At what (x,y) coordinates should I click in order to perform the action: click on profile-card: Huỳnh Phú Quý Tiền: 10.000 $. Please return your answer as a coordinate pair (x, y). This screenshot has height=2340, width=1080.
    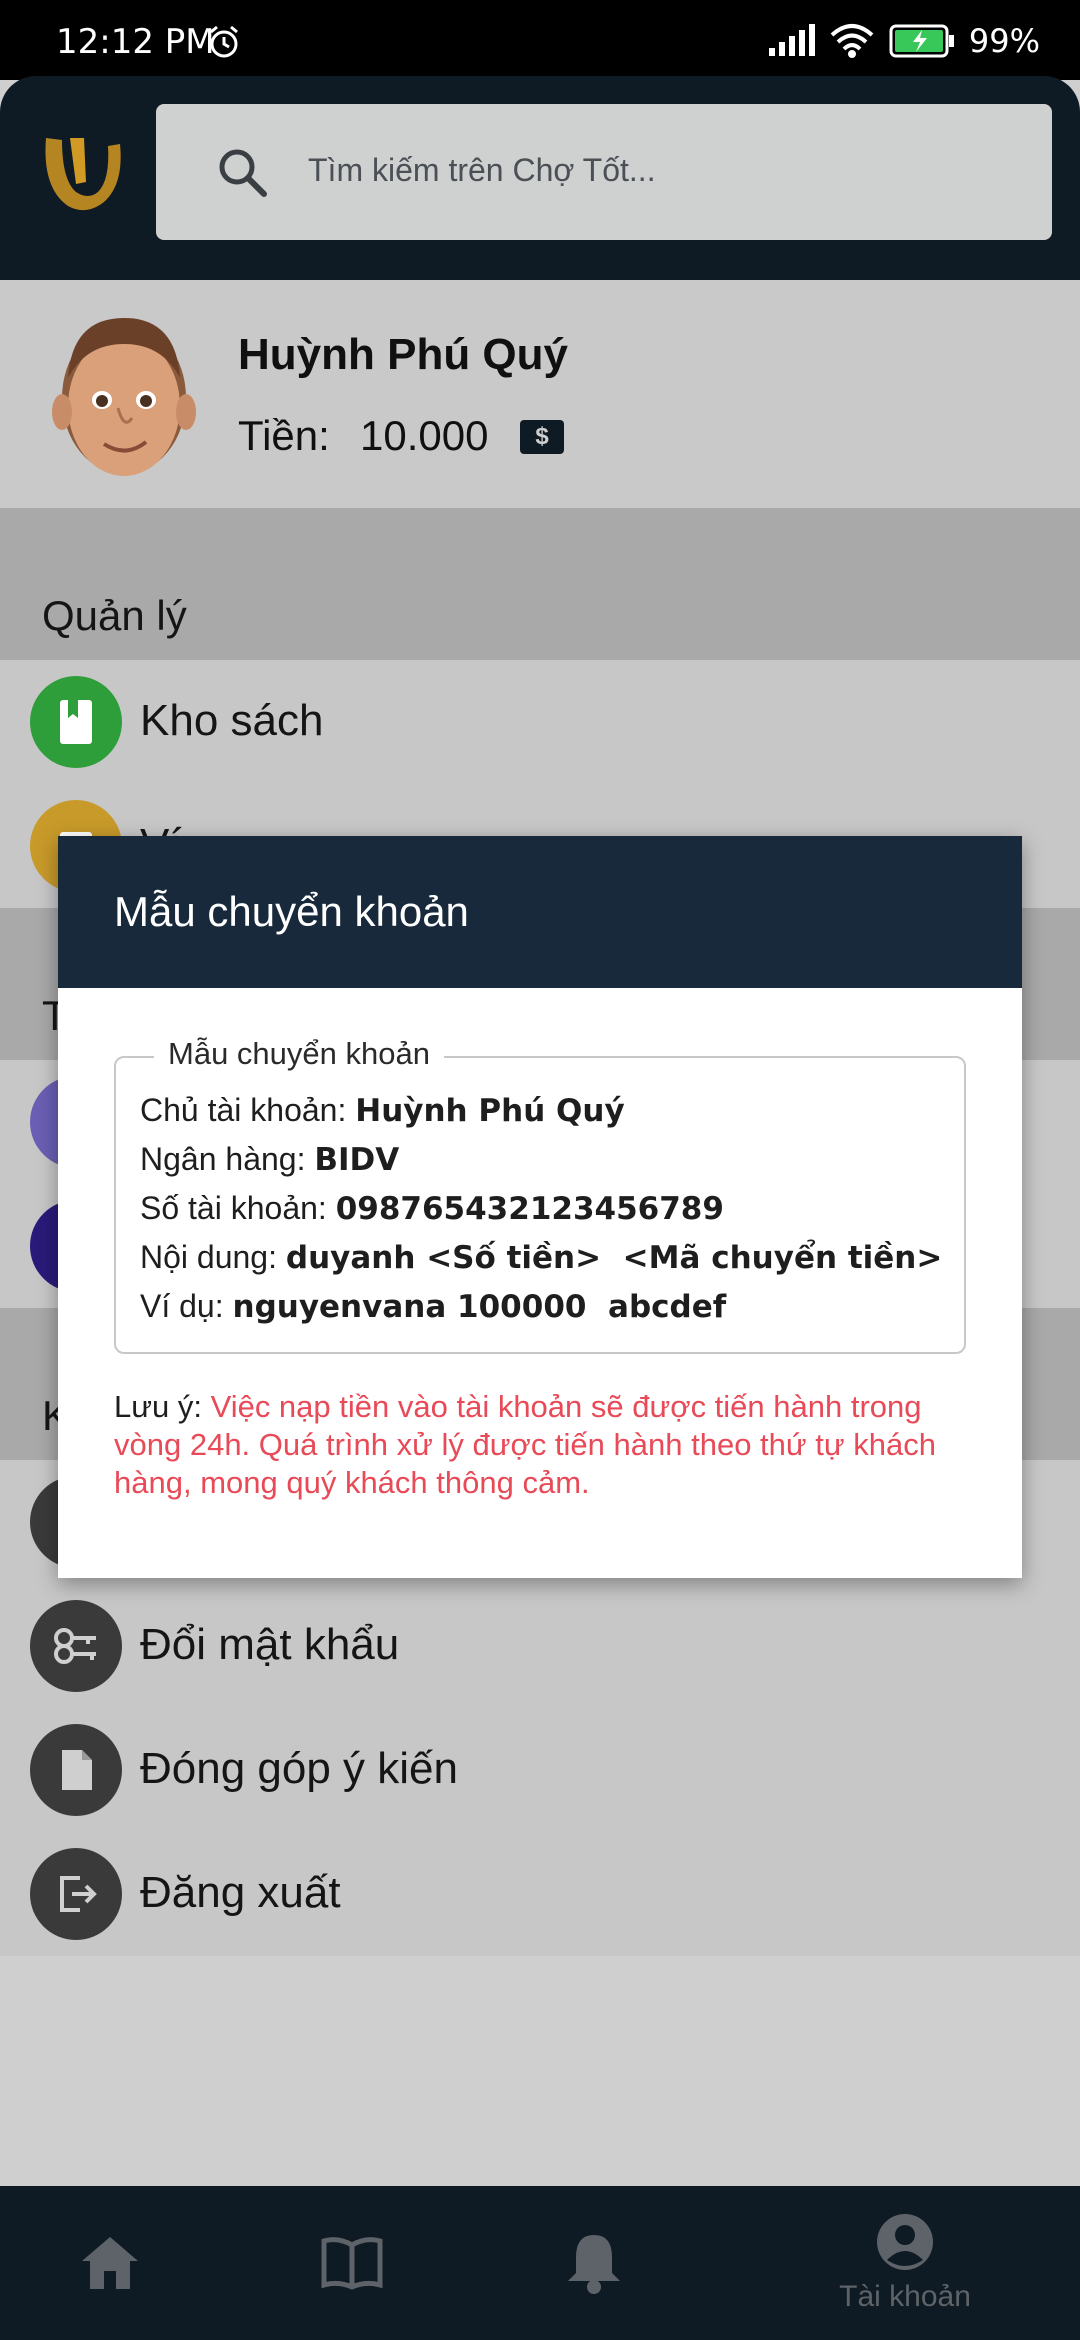
    Looking at the image, I should click on (540, 394).